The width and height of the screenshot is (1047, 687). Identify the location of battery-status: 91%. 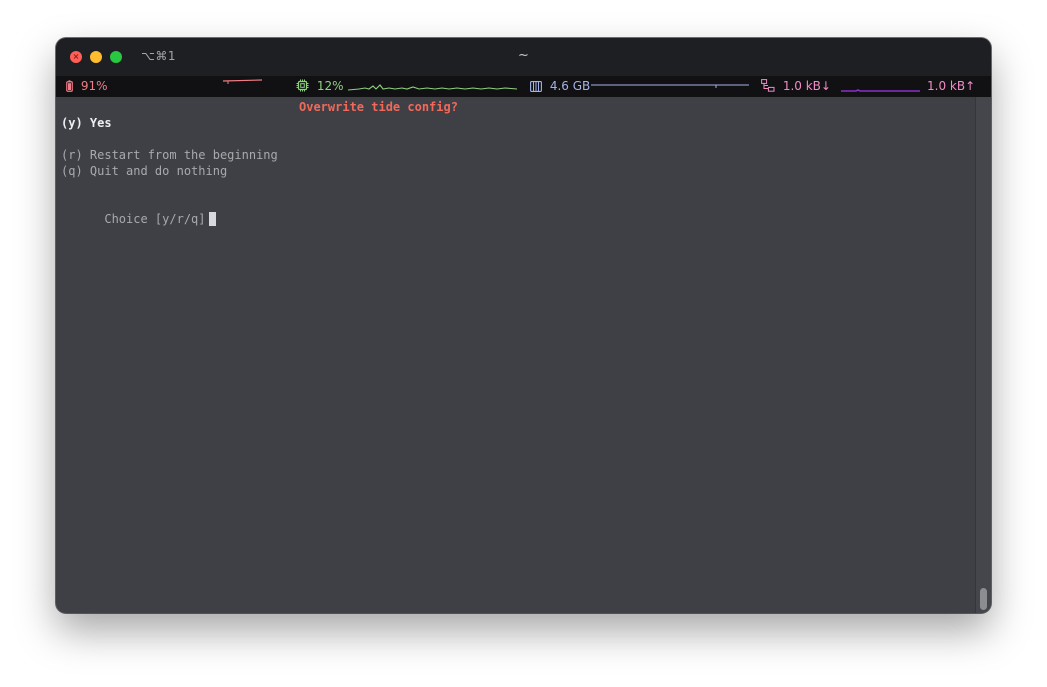
(87, 86).